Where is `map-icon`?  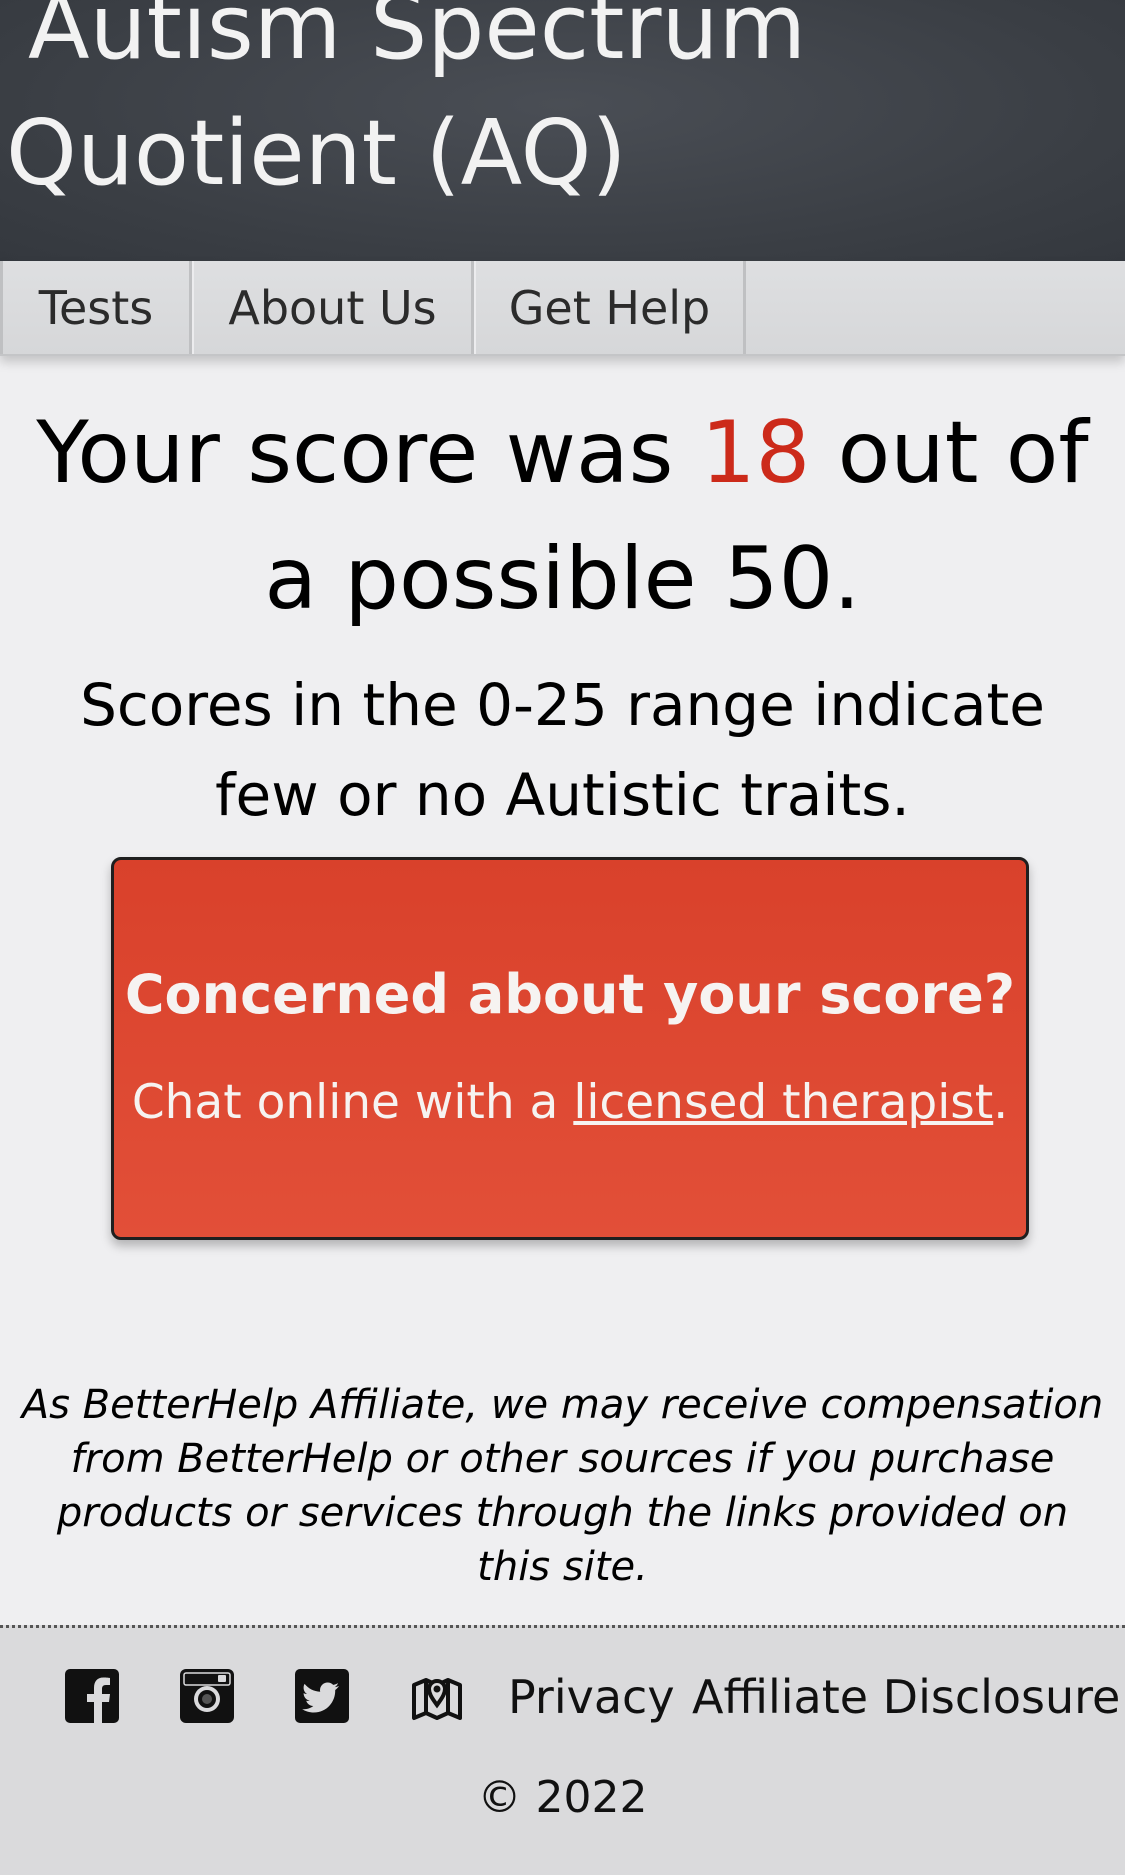 map-icon is located at coordinates (437, 1696).